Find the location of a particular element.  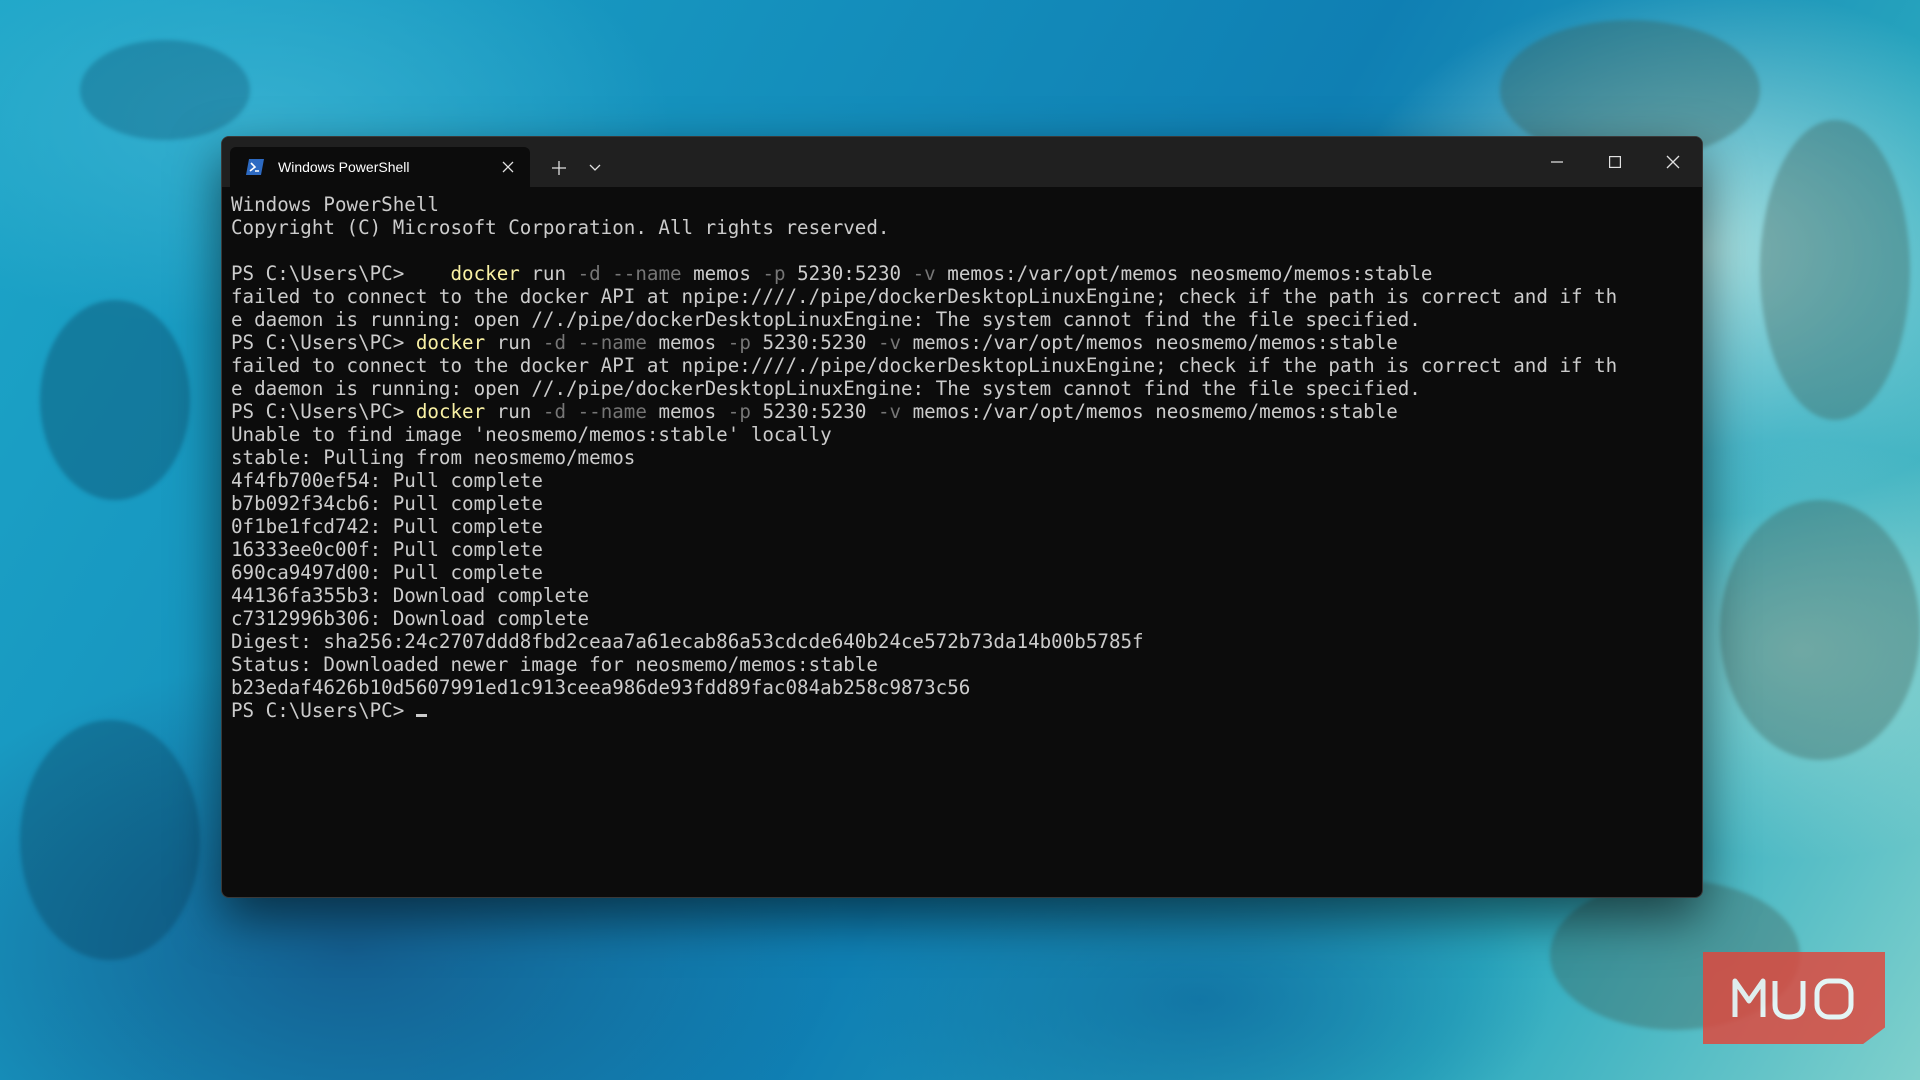

console-line: stable: Pulling from neosmemo/memos is located at coordinates (960, 457).